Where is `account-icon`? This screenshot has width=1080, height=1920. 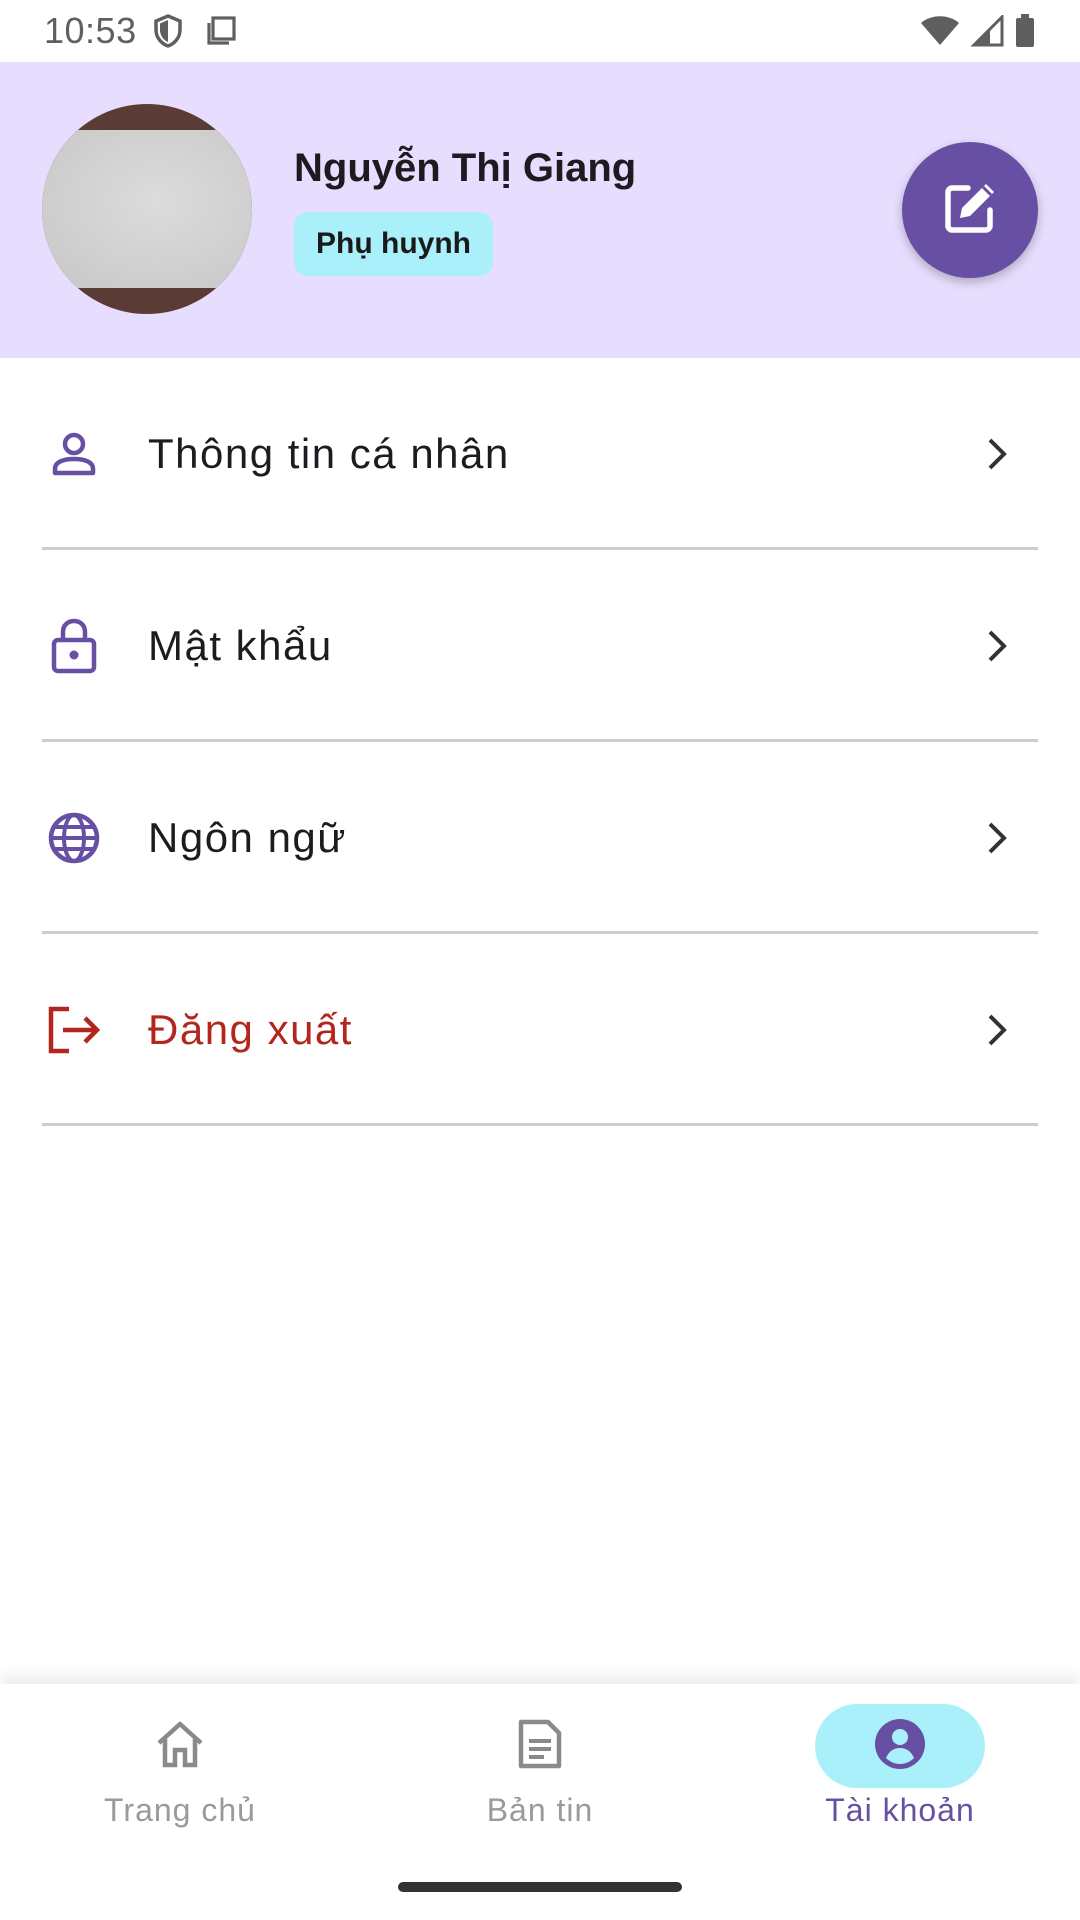 account-icon is located at coordinates (900, 1746).